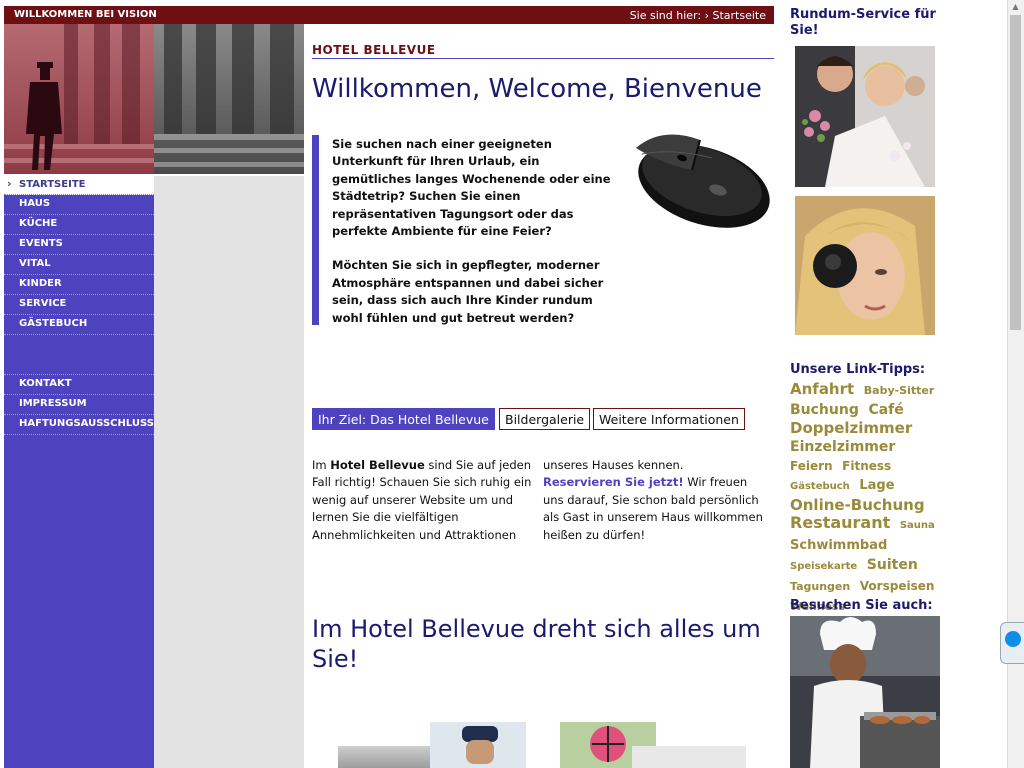 The width and height of the screenshot is (1024, 768). I want to click on more-info-button: Weitere Informationen, so click(669, 419).